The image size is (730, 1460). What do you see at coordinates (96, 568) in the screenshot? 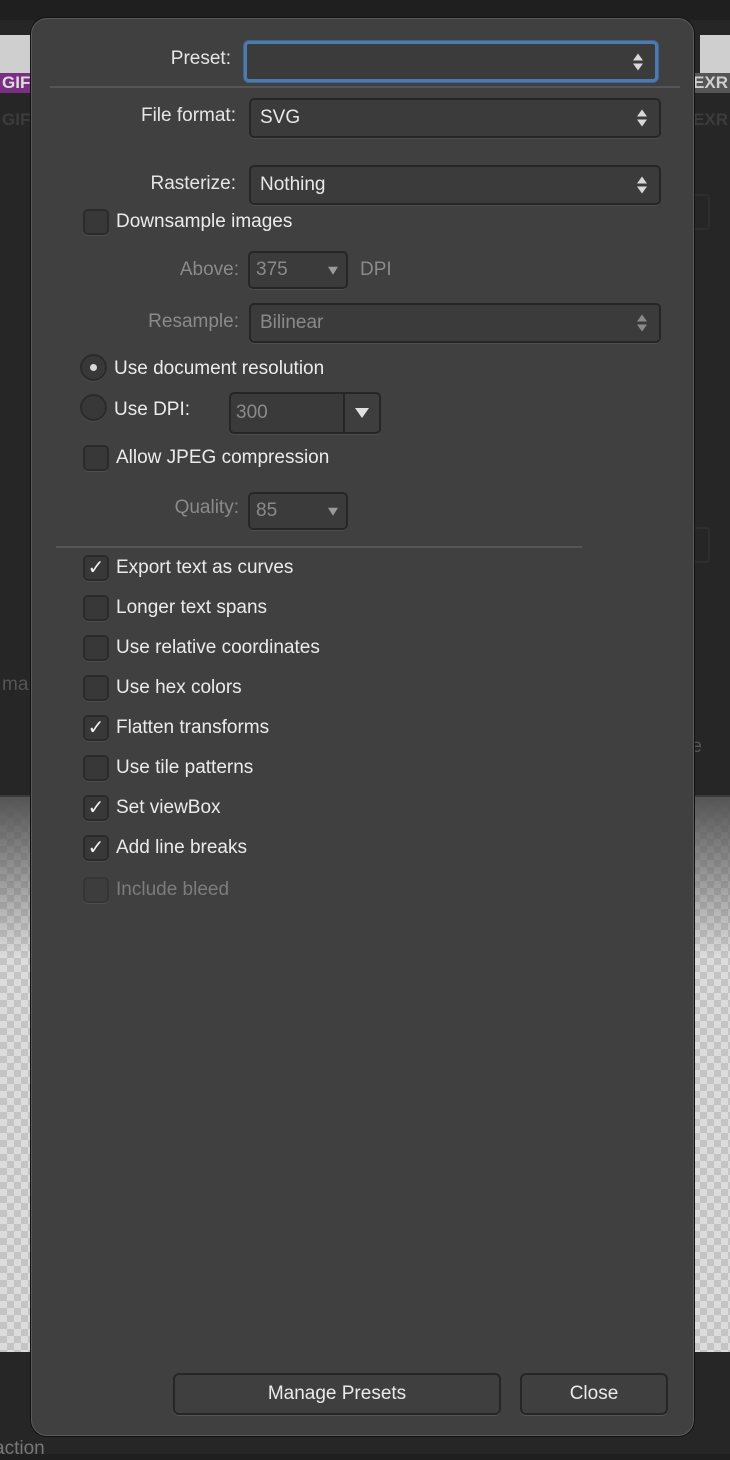
I see `export-text-as-curves-checkbox: ✓` at bounding box center [96, 568].